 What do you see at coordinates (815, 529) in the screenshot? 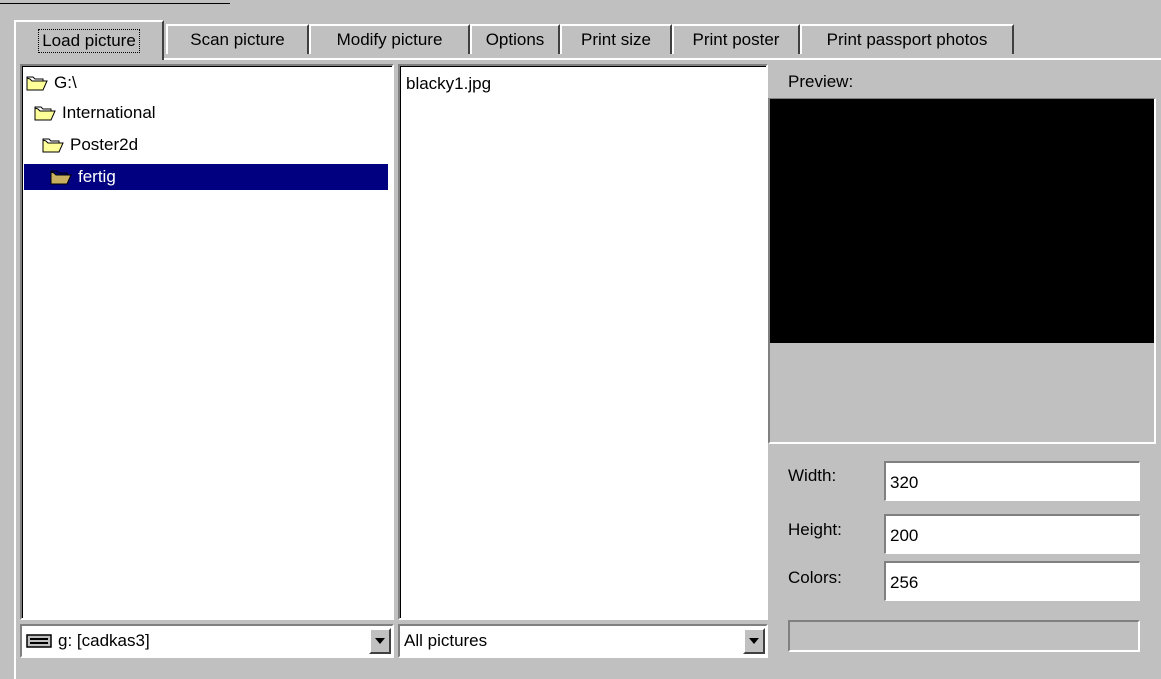
I see `height-label: Height:` at bounding box center [815, 529].